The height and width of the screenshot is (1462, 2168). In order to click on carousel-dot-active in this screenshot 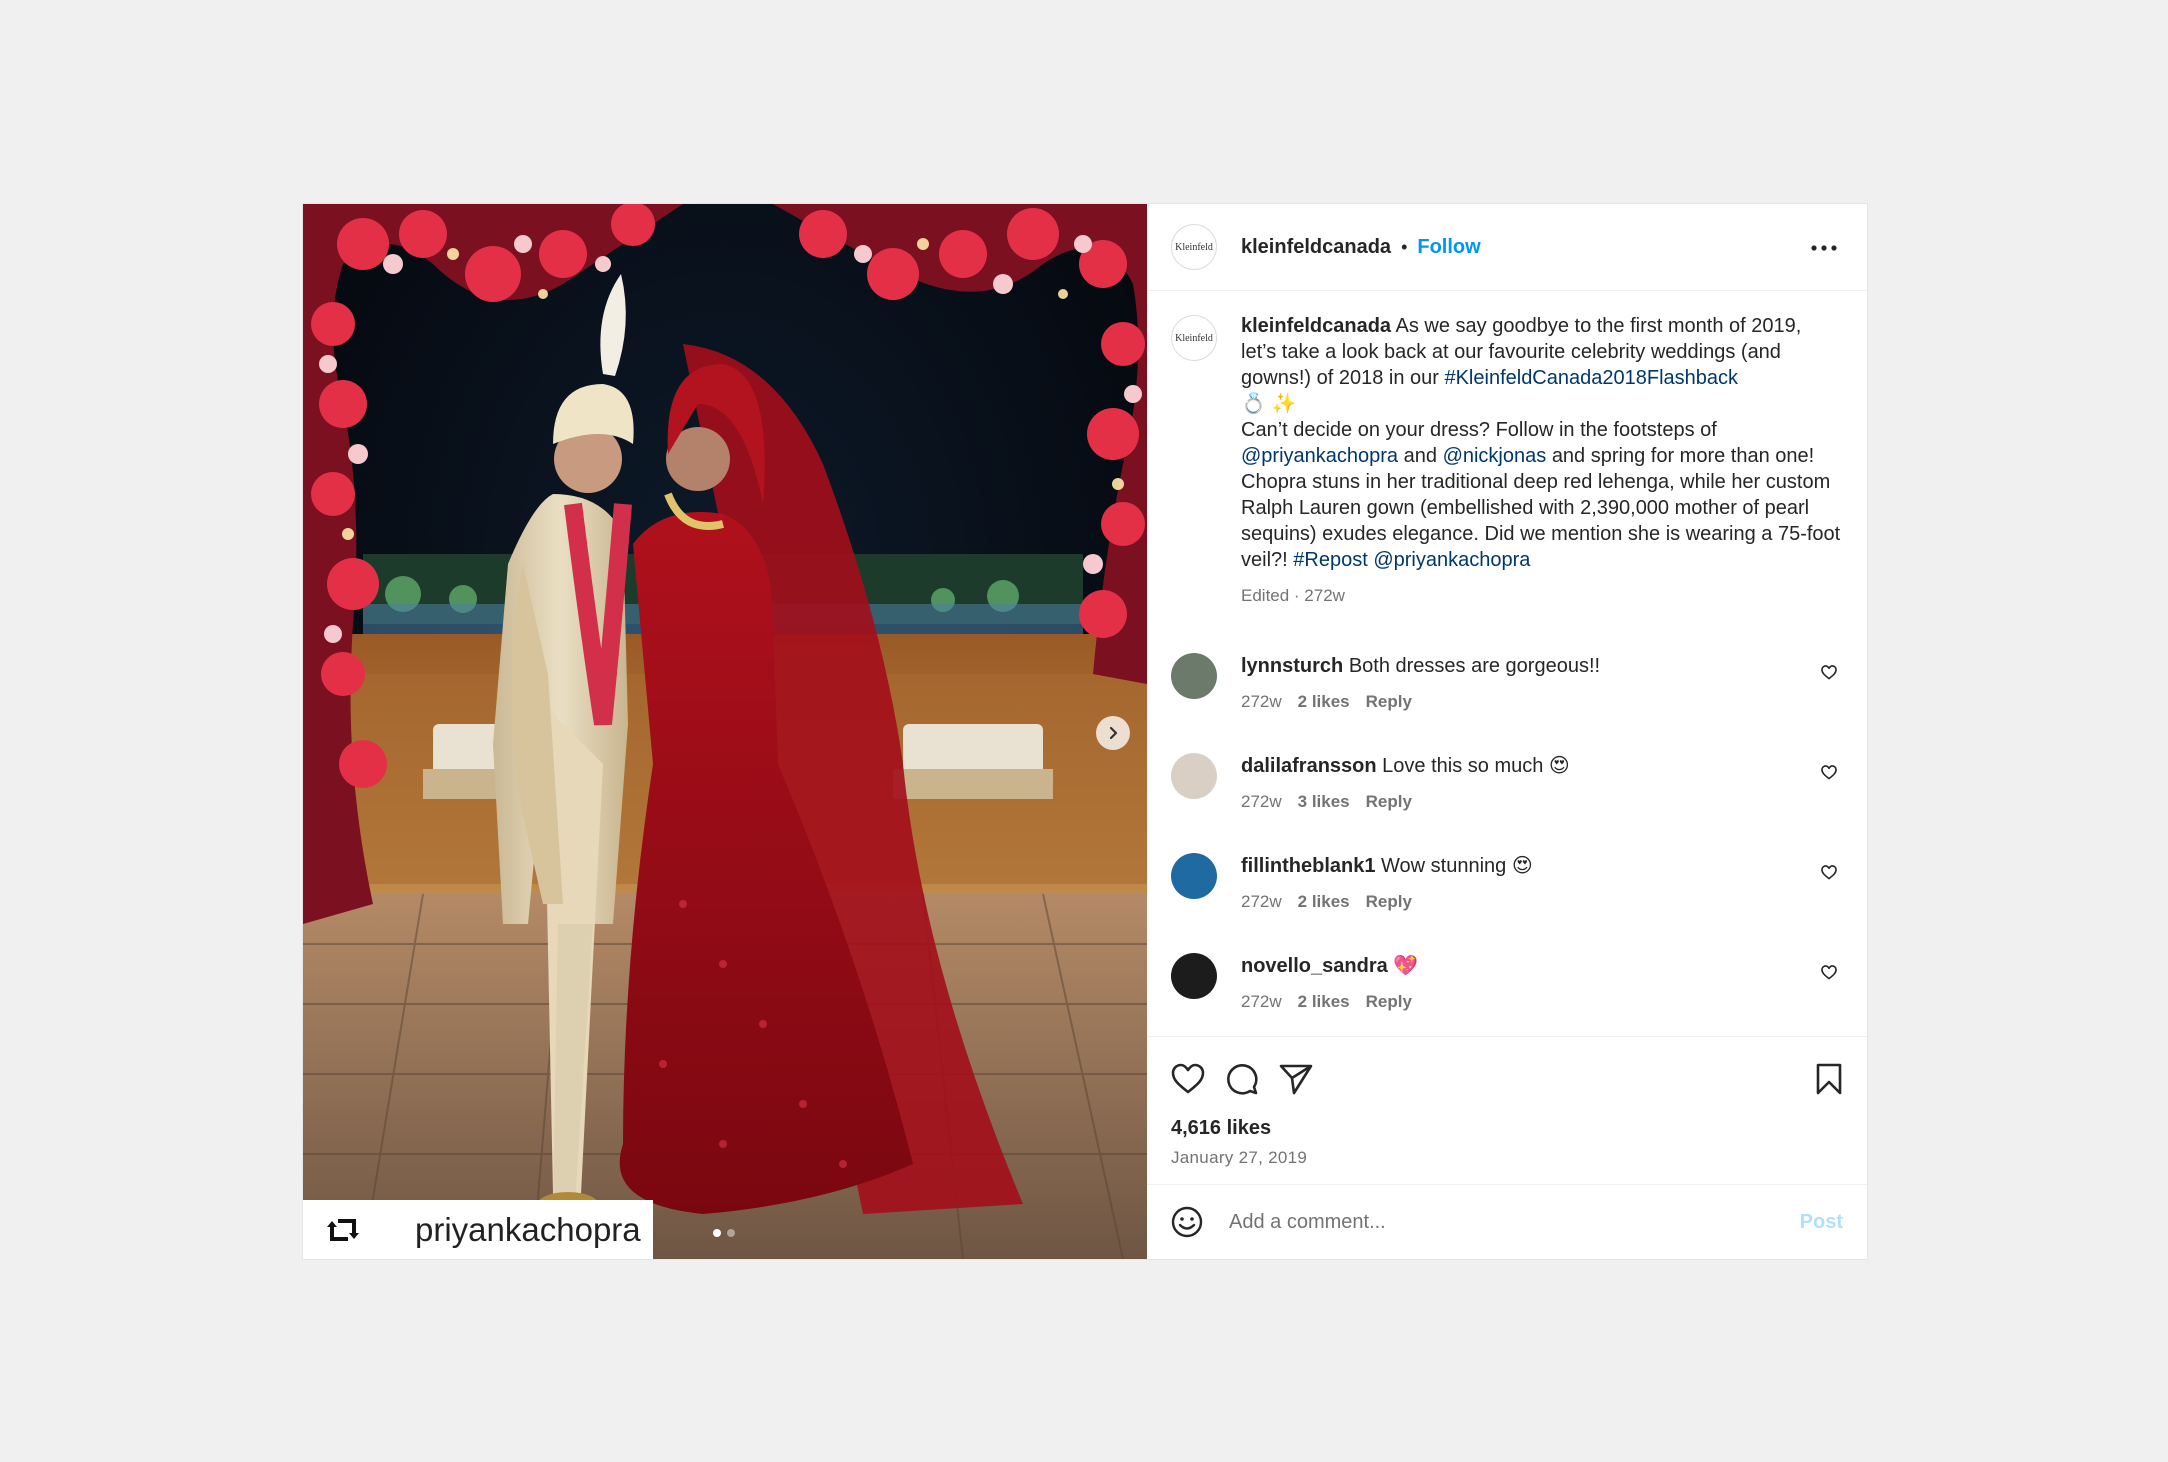, I will do `click(717, 1233)`.